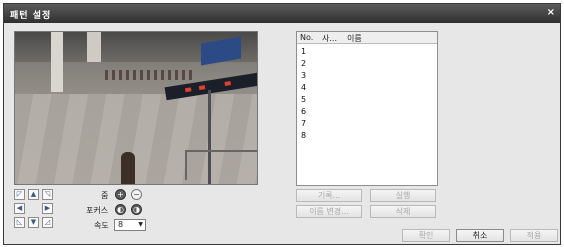 Image resolution: width=564 pixels, height=247 pixels. I want to click on list-item: 7, so click(366, 125).